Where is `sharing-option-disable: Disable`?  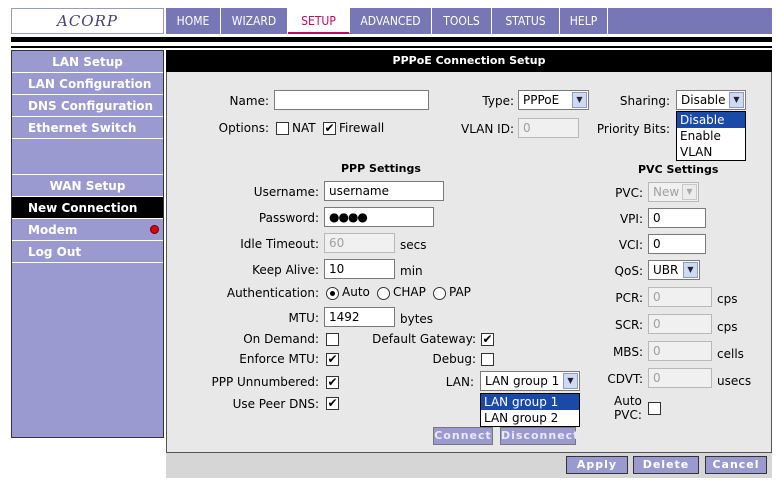 sharing-option-disable: Disable is located at coordinates (711, 120).